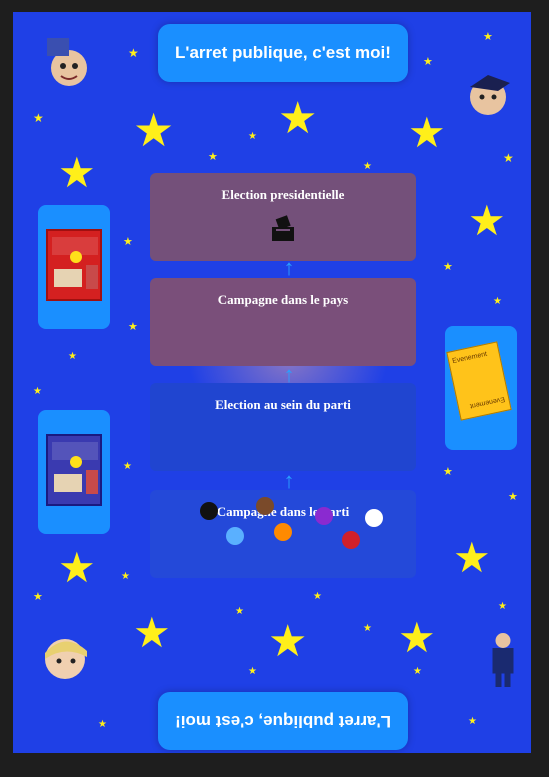 The height and width of the screenshot is (777, 549). I want to click on event-card-label-flipped: Evenement, so click(486, 402).